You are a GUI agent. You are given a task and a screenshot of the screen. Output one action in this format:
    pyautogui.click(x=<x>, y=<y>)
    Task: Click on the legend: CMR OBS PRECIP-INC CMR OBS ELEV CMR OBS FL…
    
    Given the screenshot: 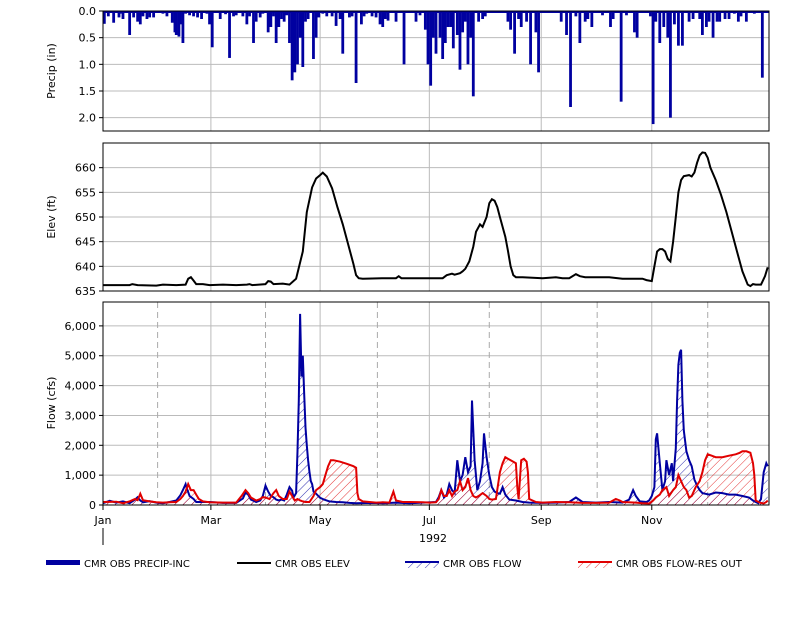 What is the action you would take?
    pyautogui.click(x=394, y=564)
    